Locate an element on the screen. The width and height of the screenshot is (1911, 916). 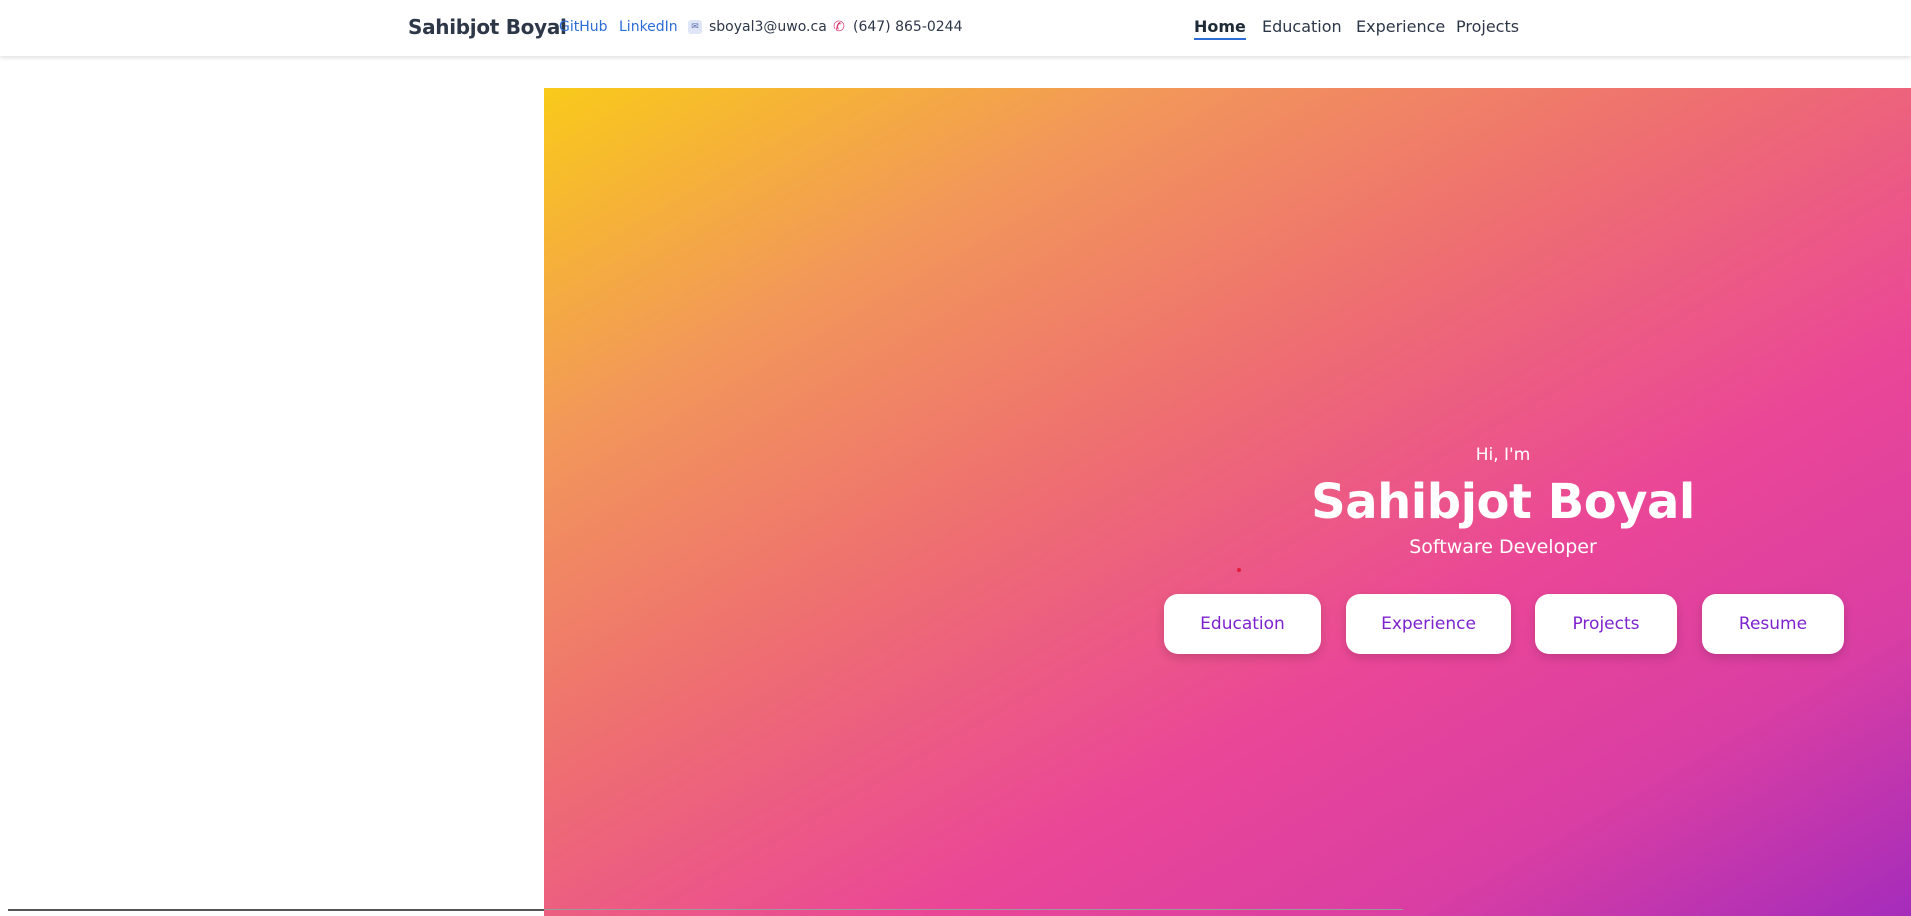
brand-name: Sahibjot Boyal is located at coordinates (487, 27).